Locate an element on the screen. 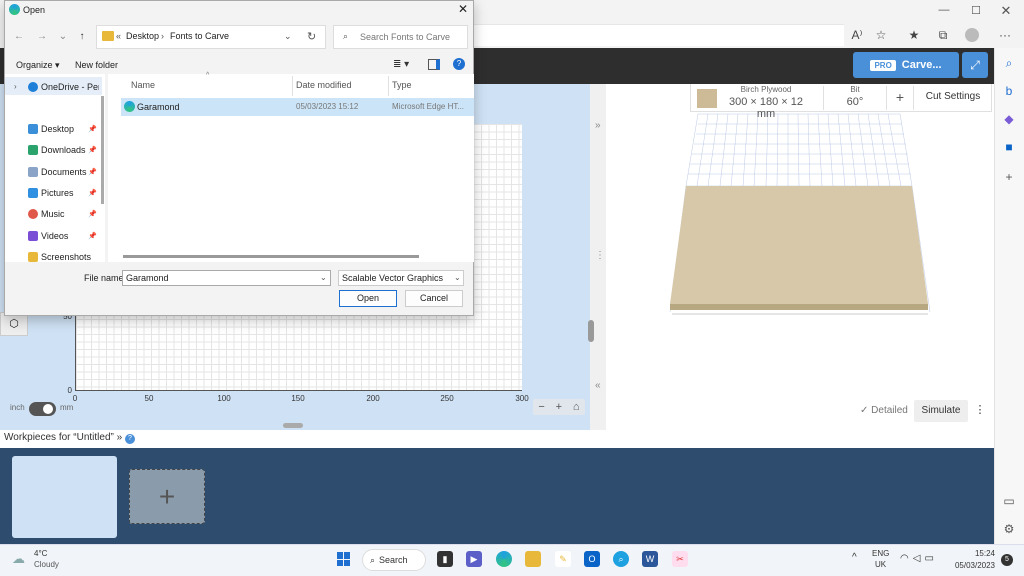  search-input: Search Fonts to Carve is located at coordinates (400, 37).